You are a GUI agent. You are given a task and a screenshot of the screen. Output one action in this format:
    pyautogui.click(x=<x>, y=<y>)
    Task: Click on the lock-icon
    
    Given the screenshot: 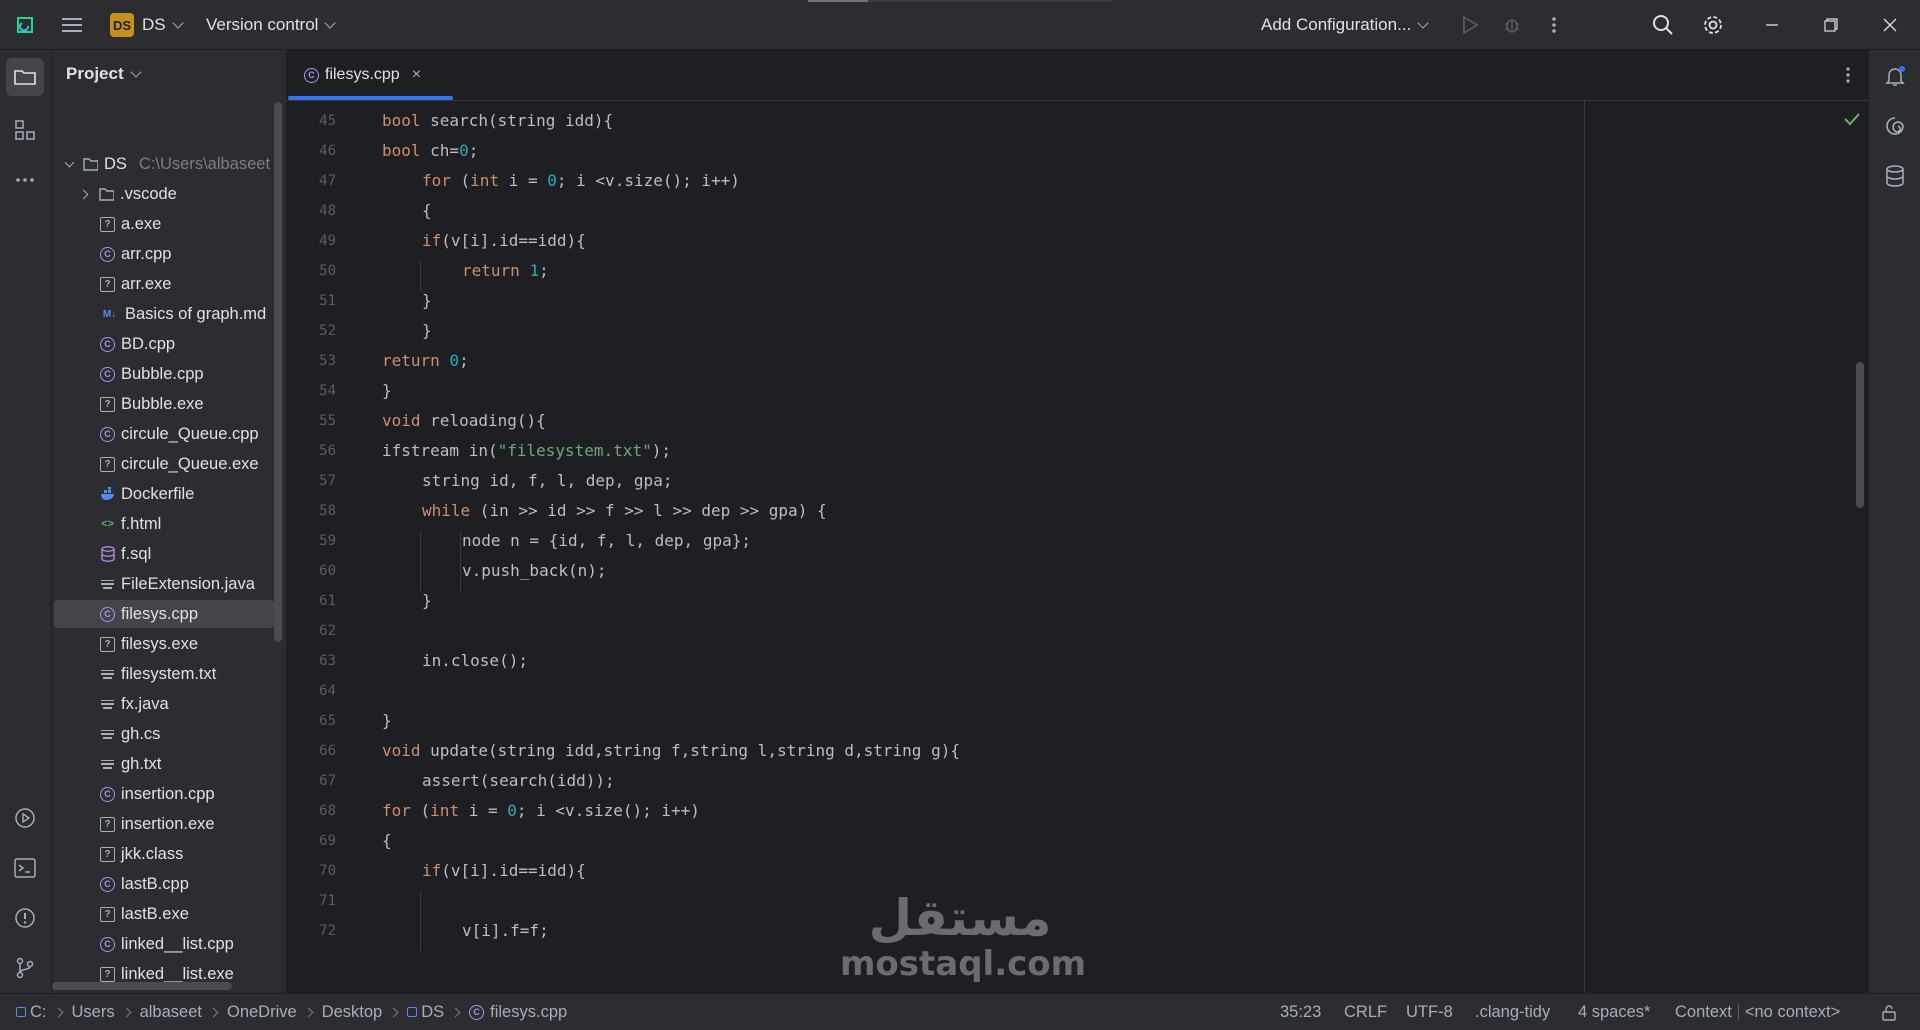 What is the action you would take?
    pyautogui.click(x=1889, y=1013)
    